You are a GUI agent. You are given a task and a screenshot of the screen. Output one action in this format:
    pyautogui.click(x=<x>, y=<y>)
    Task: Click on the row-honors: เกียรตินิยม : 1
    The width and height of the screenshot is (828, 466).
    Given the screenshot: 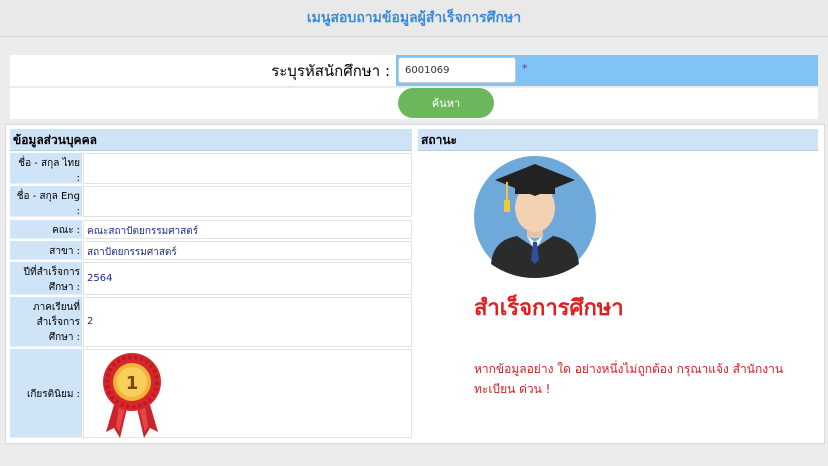 What is the action you would take?
    pyautogui.click(x=211, y=393)
    